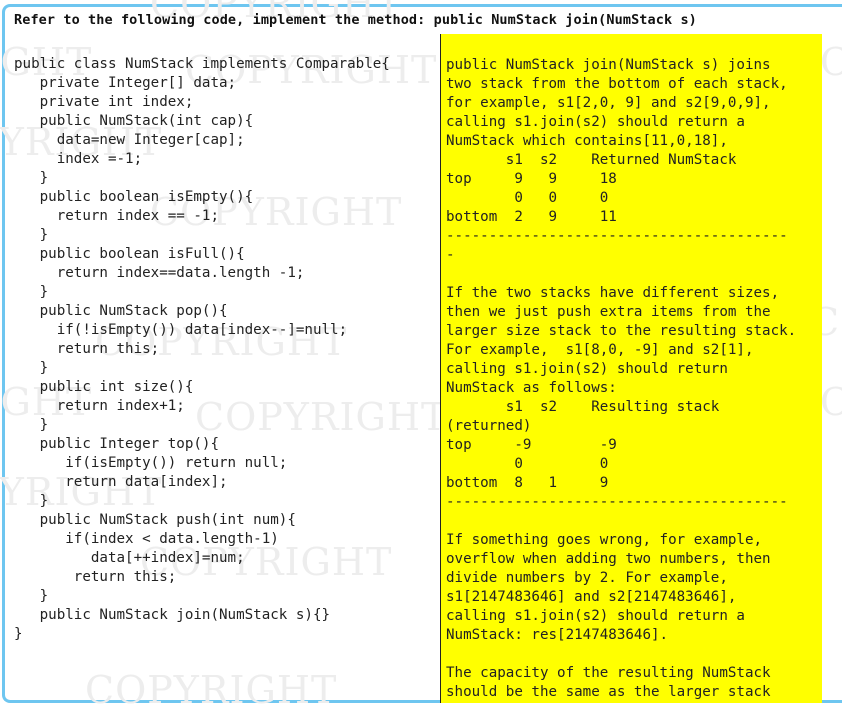 The height and width of the screenshot is (712, 842). I want to click on spec-line: 0 0 0, so click(527, 198).